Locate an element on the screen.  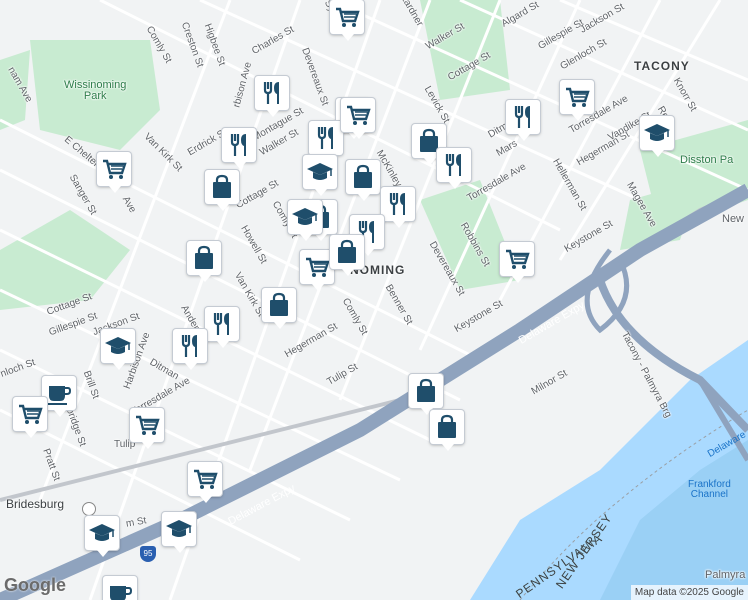
interstate-95-shield-icon: 95 is located at coordinates (148, 554).